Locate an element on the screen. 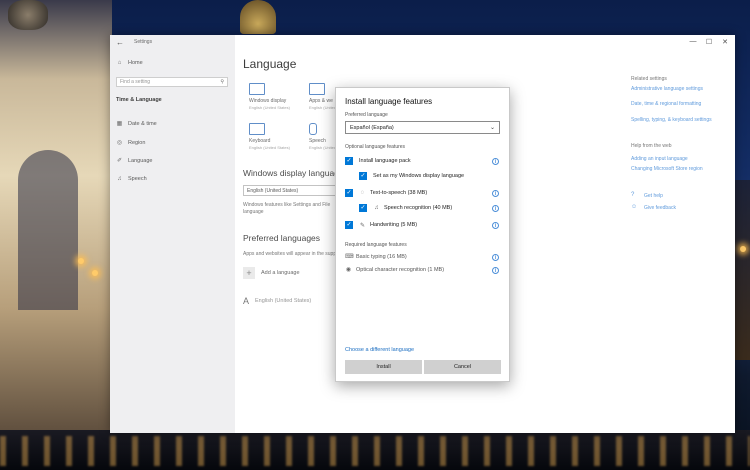 The width and height of the screenshot is (750, 470). wallpaper-reflections is located at coordinates (375, 451).